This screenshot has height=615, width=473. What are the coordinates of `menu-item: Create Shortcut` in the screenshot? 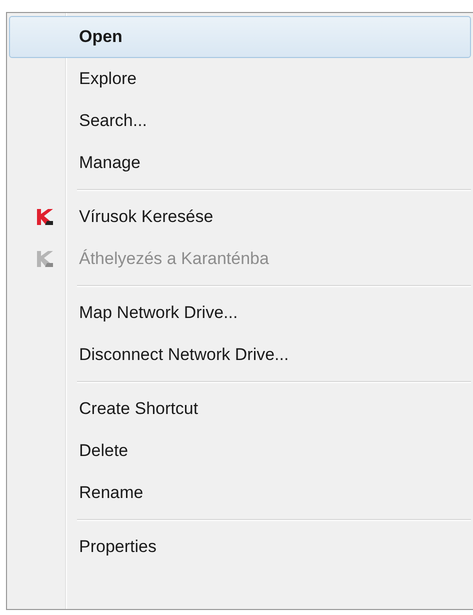 It's located at (240, 409).